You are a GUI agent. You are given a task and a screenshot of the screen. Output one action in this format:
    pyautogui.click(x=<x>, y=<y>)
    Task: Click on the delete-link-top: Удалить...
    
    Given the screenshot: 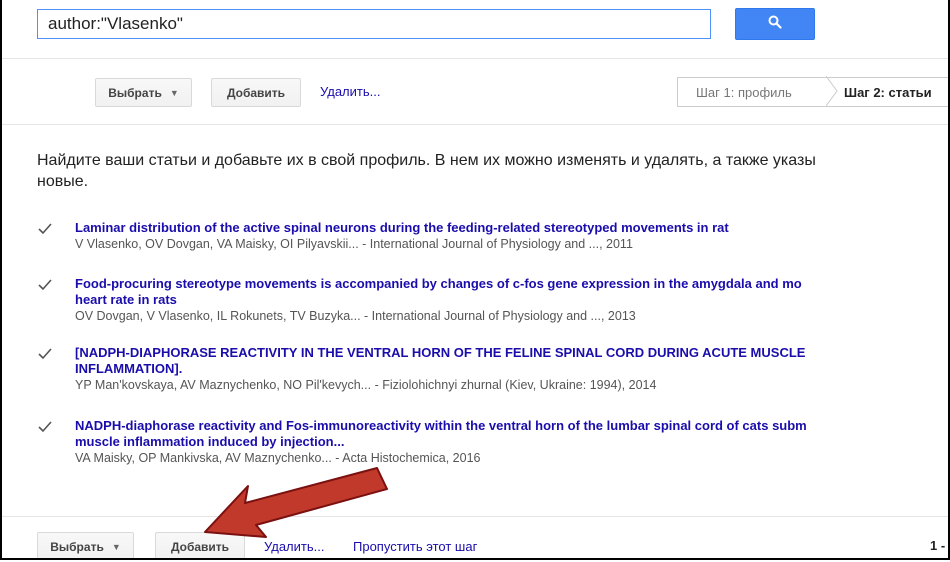 What is the action you would take?
    pyautogui.click(x=350, y=91)
    